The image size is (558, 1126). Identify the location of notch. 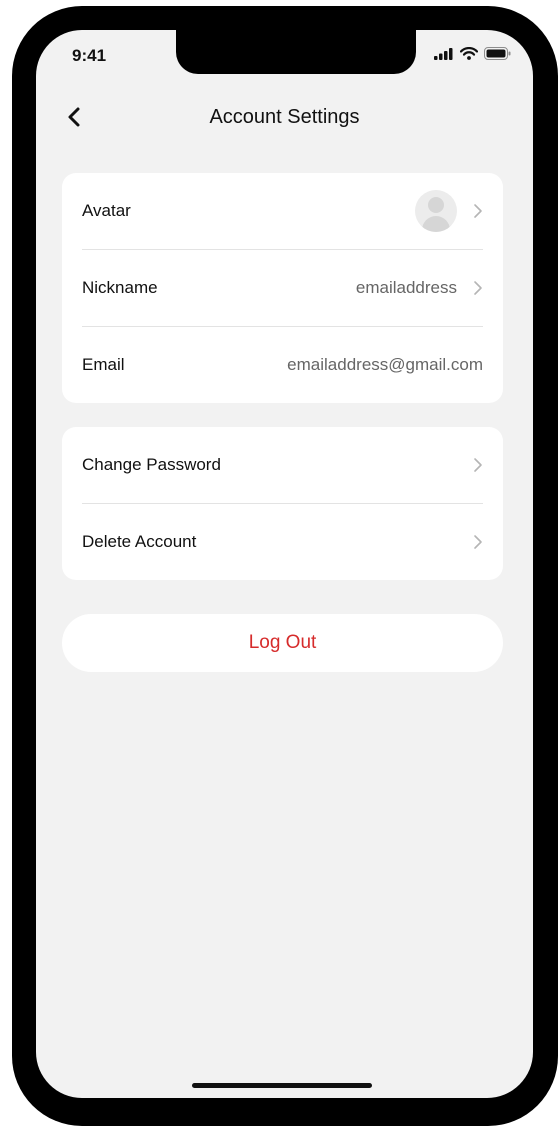
(296, 52).